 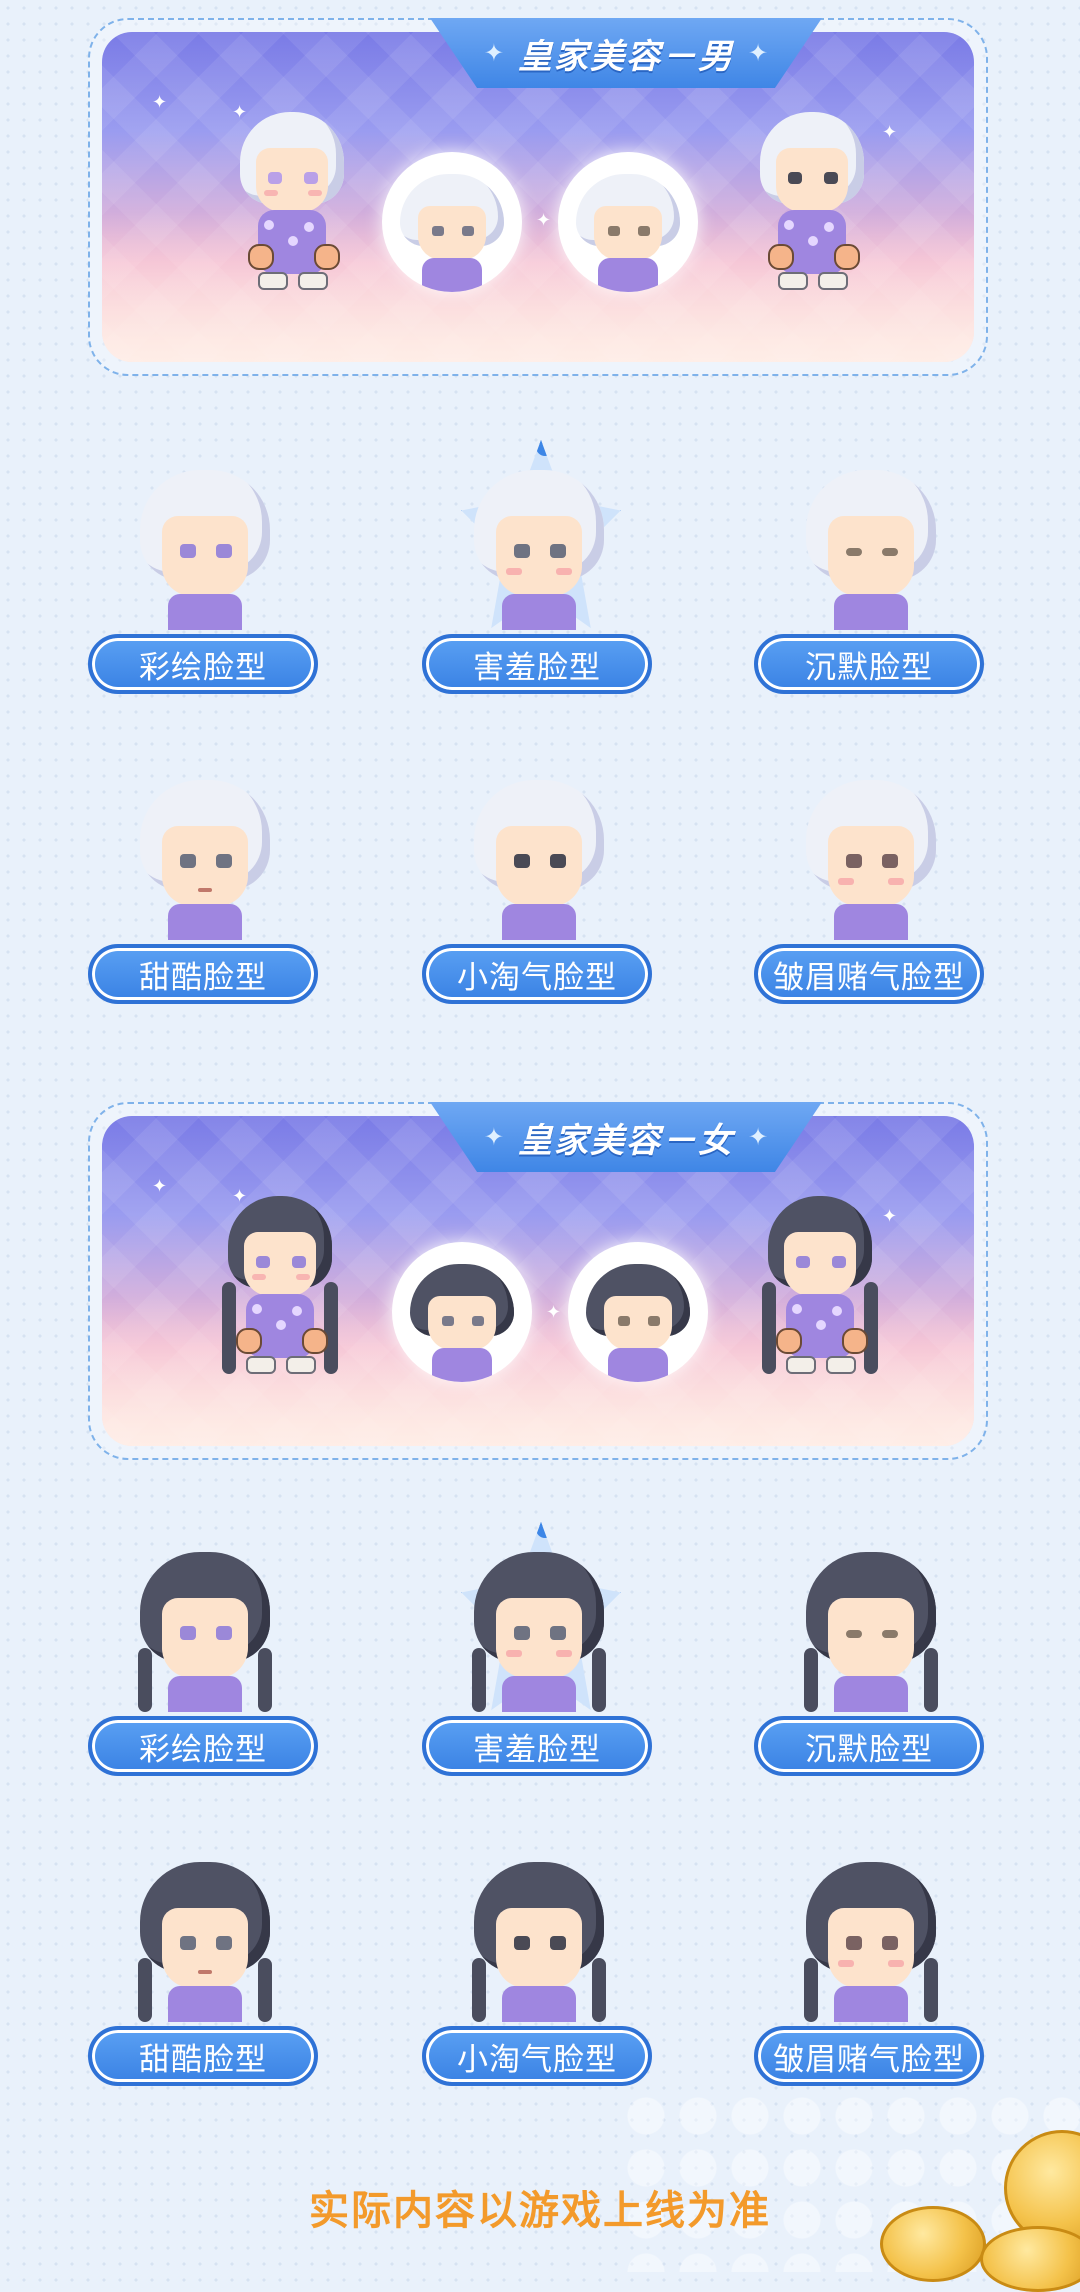 I want to click on banner-title: 皇家美容－男, so click(x=626, y=56).